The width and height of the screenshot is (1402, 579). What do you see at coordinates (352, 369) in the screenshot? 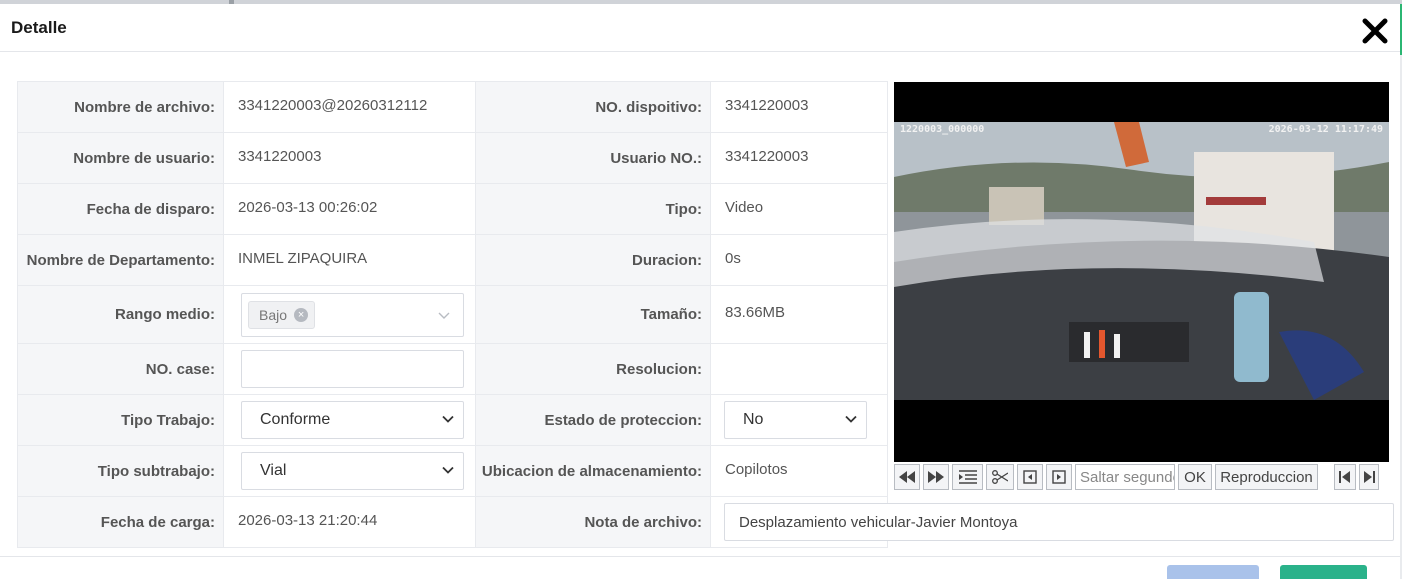
I see `no-case-input` at bounding box center [352, 369].